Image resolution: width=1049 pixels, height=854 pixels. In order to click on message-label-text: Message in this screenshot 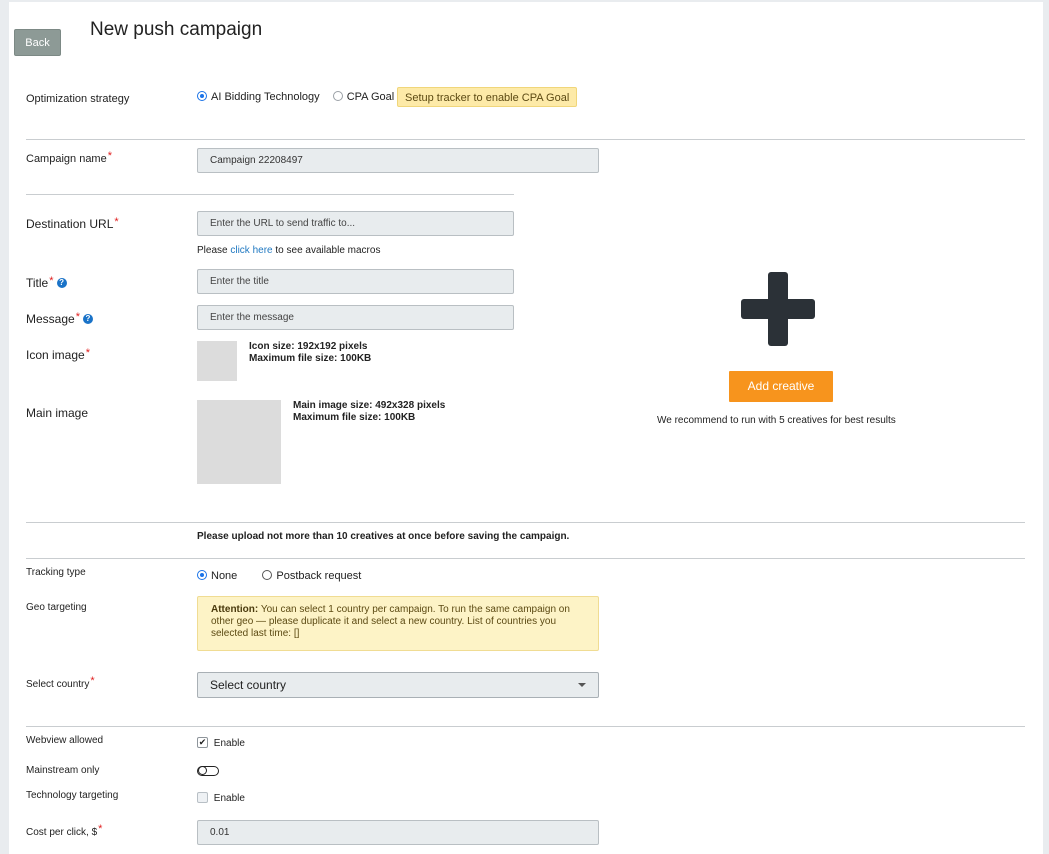, I will do `click(50, 319)`.